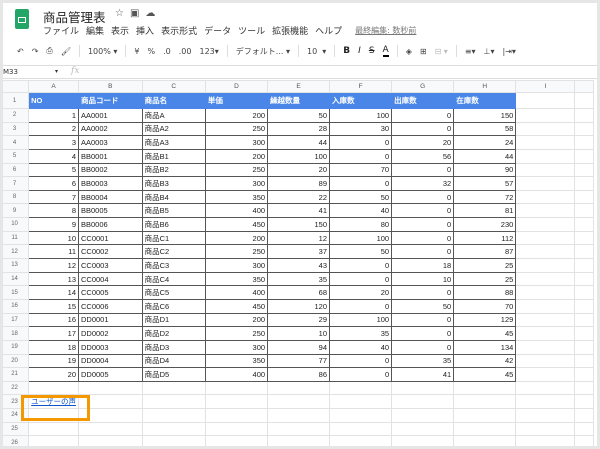 The image size is (600, 449). I want to click on row-header: 15, so click(16, 292).